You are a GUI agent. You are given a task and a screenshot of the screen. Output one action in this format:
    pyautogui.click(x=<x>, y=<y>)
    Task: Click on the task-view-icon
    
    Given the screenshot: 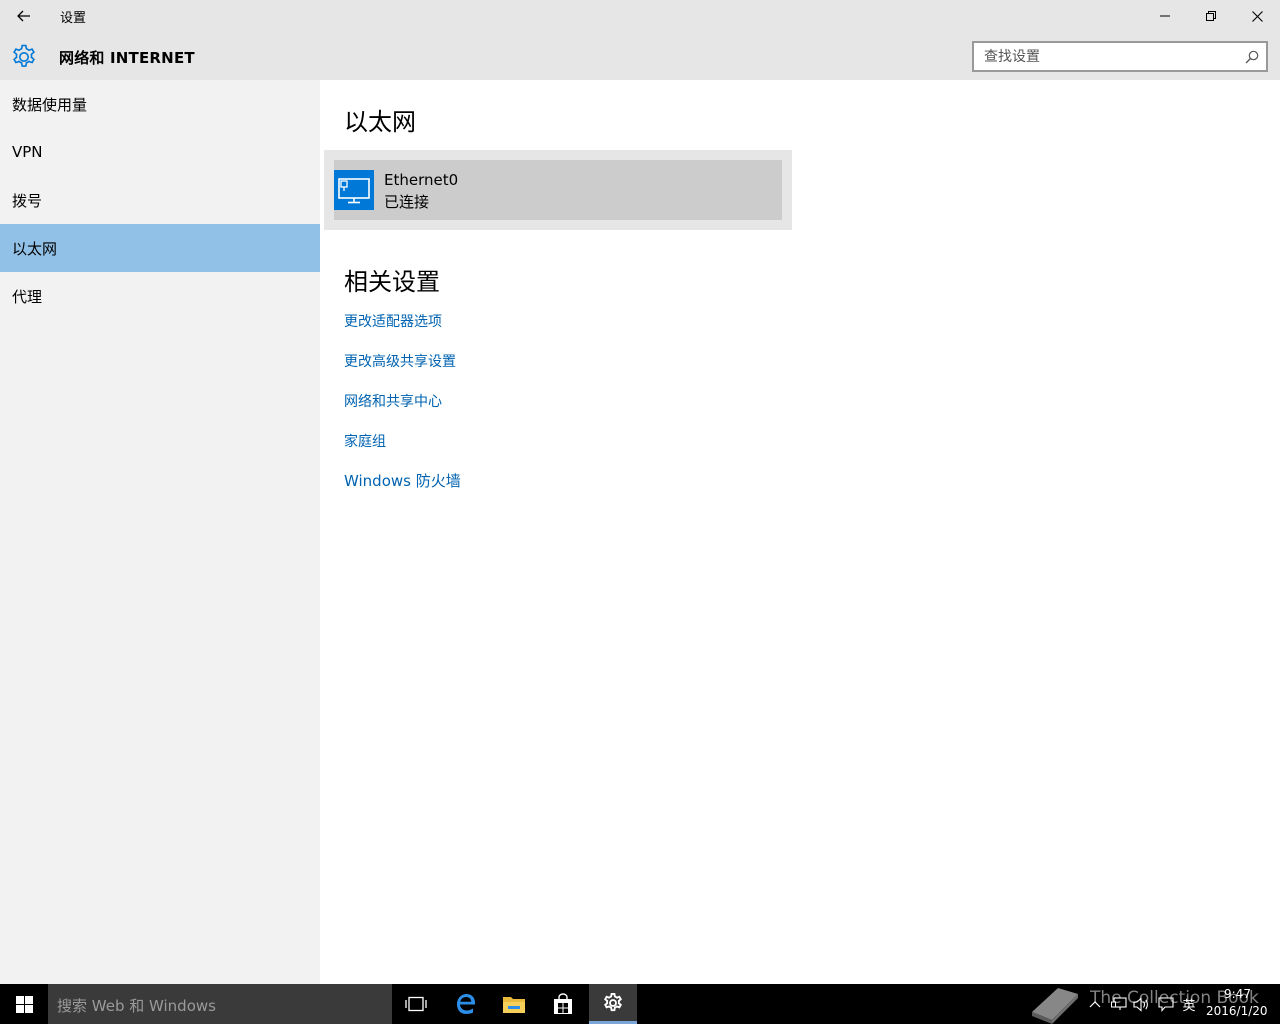 What is the action you would take?
    pyautogui.click(x=416, y=1004)
    